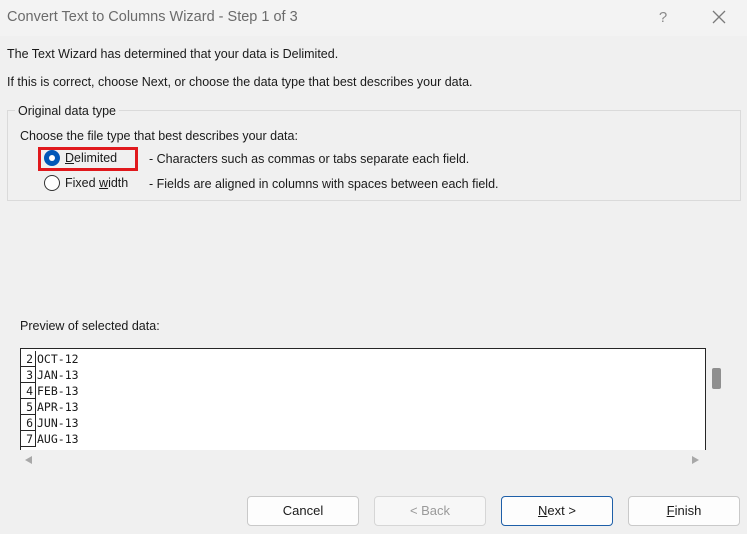 This screenshot has width=747, height=534. Describe the element at coordinates (58, 375) in the screenshot. I see `row-value: JAN-13` at that location.